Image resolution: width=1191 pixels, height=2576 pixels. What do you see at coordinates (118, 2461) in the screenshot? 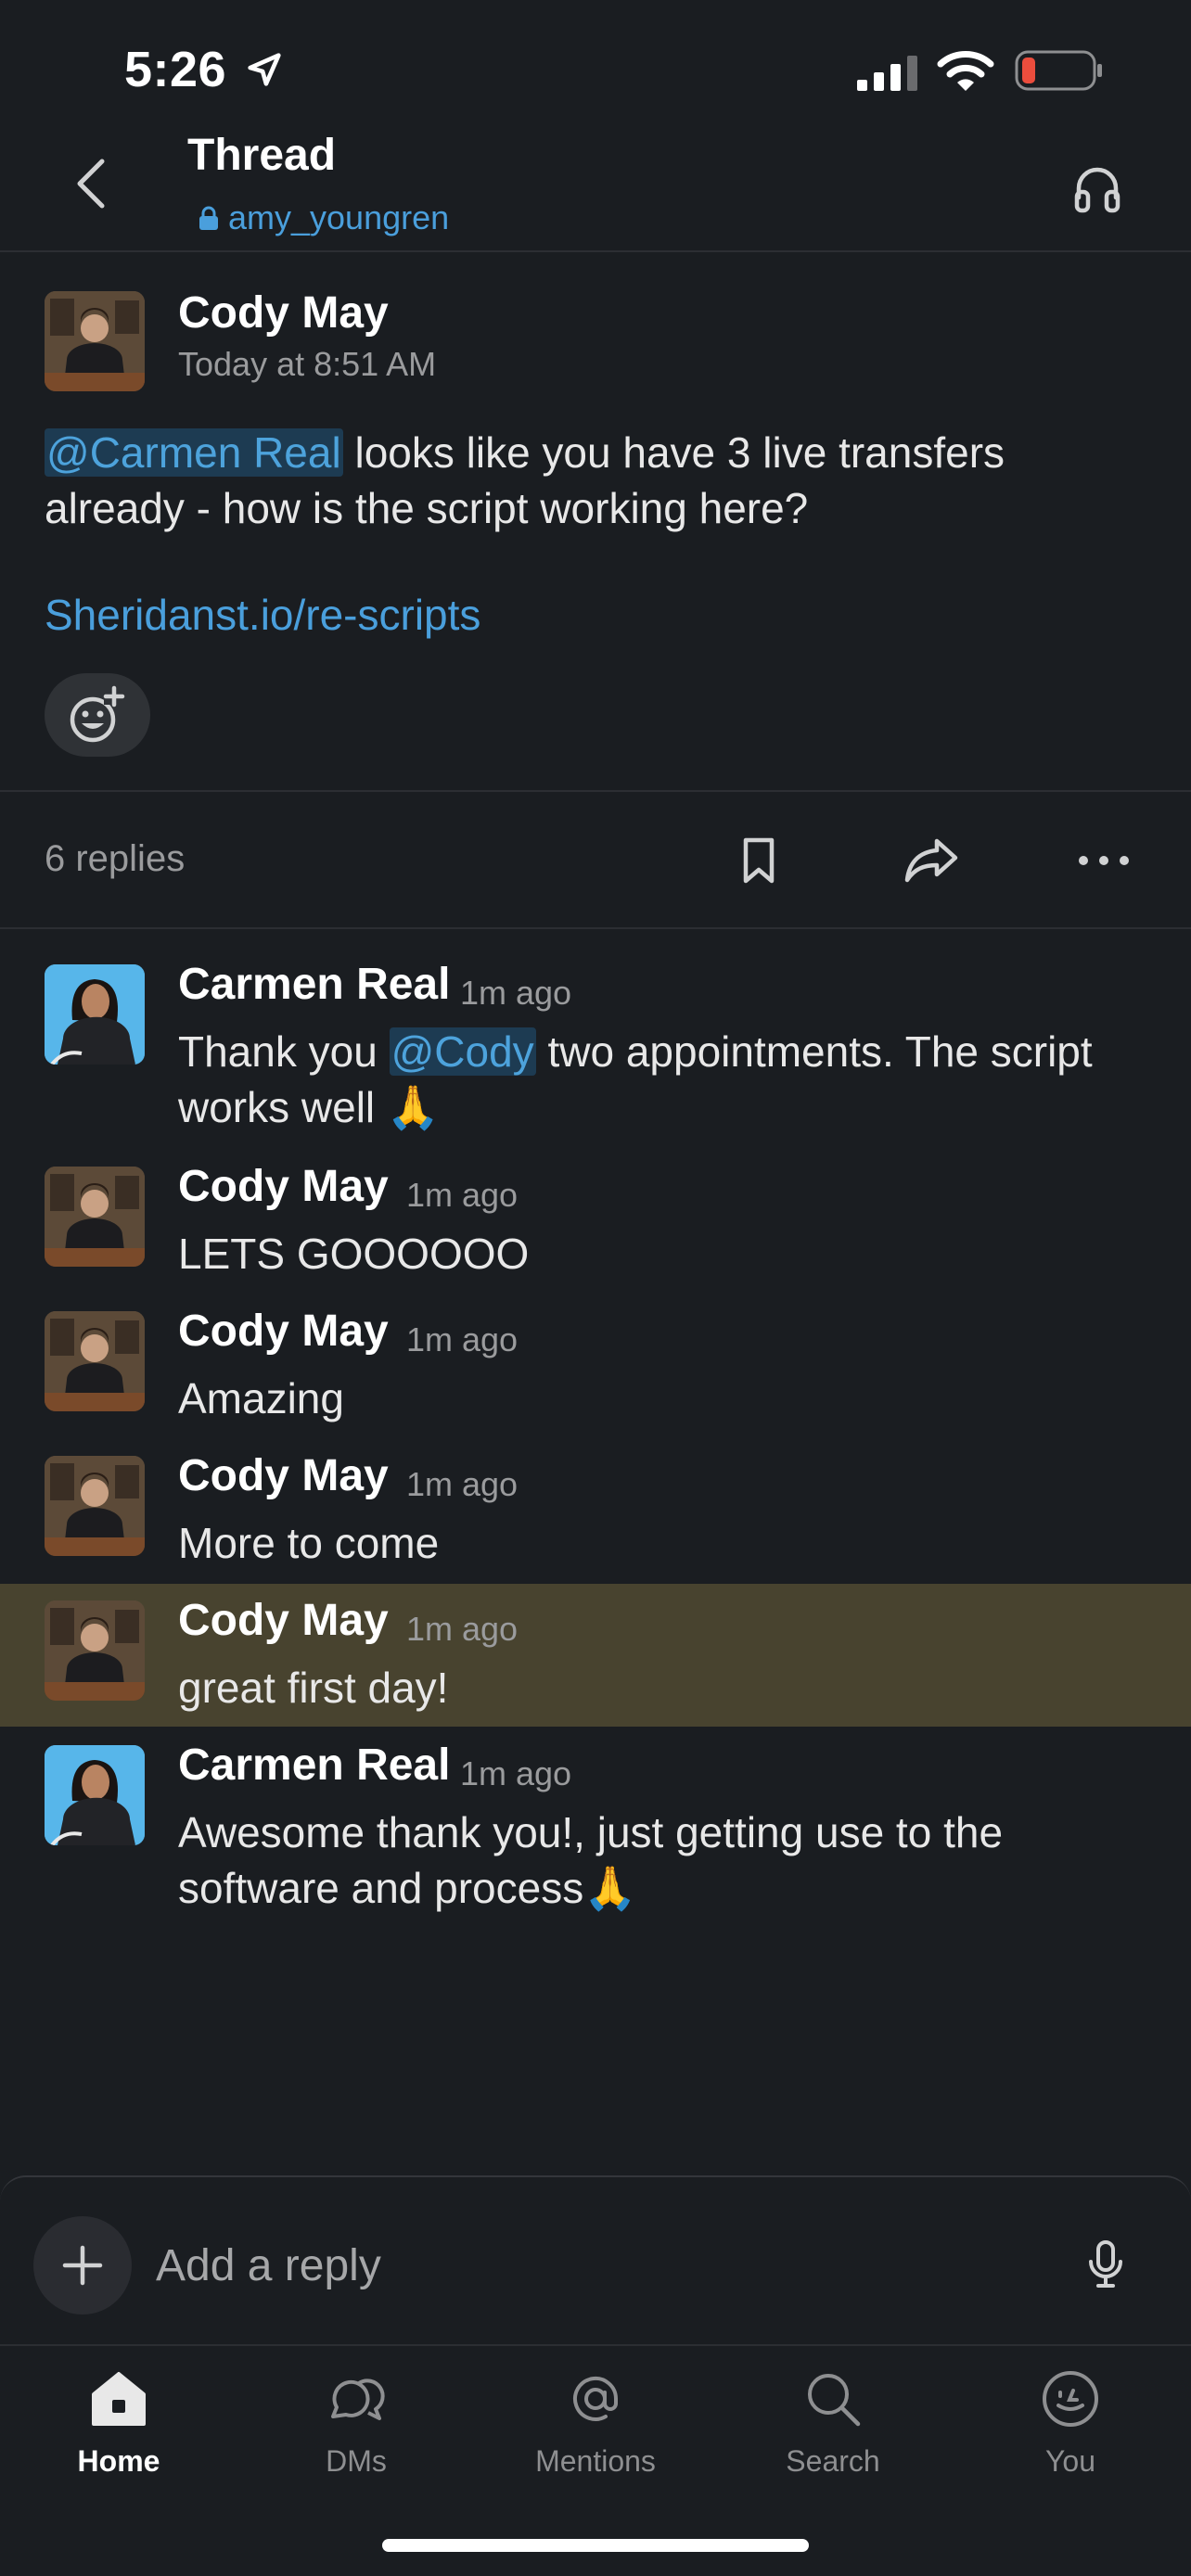
I see `tab-label: Home` at bounding box center [118, 2461].